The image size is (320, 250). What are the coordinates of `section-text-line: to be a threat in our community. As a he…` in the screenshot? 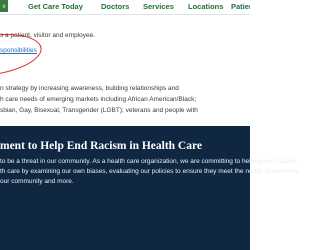 It's located at (148, 161).